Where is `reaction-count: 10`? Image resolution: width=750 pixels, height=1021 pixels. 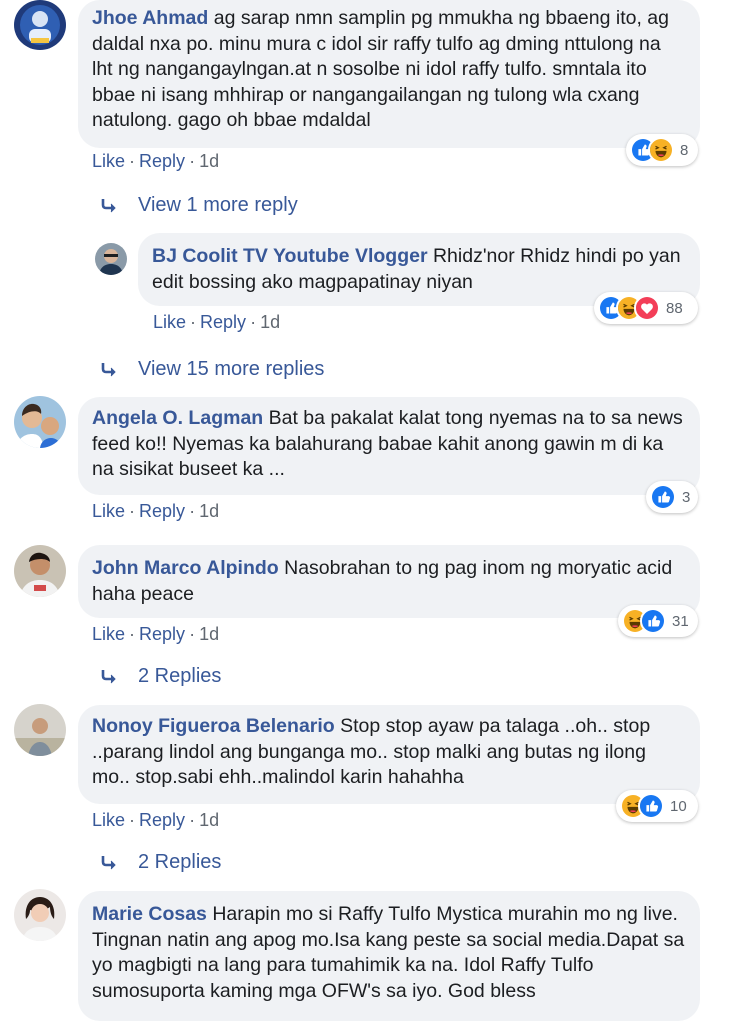 reaction-count: 10 is located at coordinates (678, 806).